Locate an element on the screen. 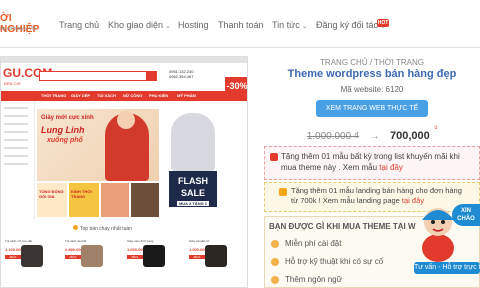 The image size is (480, 288). logo-subtitle: ng company VN is located at coordinates (18, 29).